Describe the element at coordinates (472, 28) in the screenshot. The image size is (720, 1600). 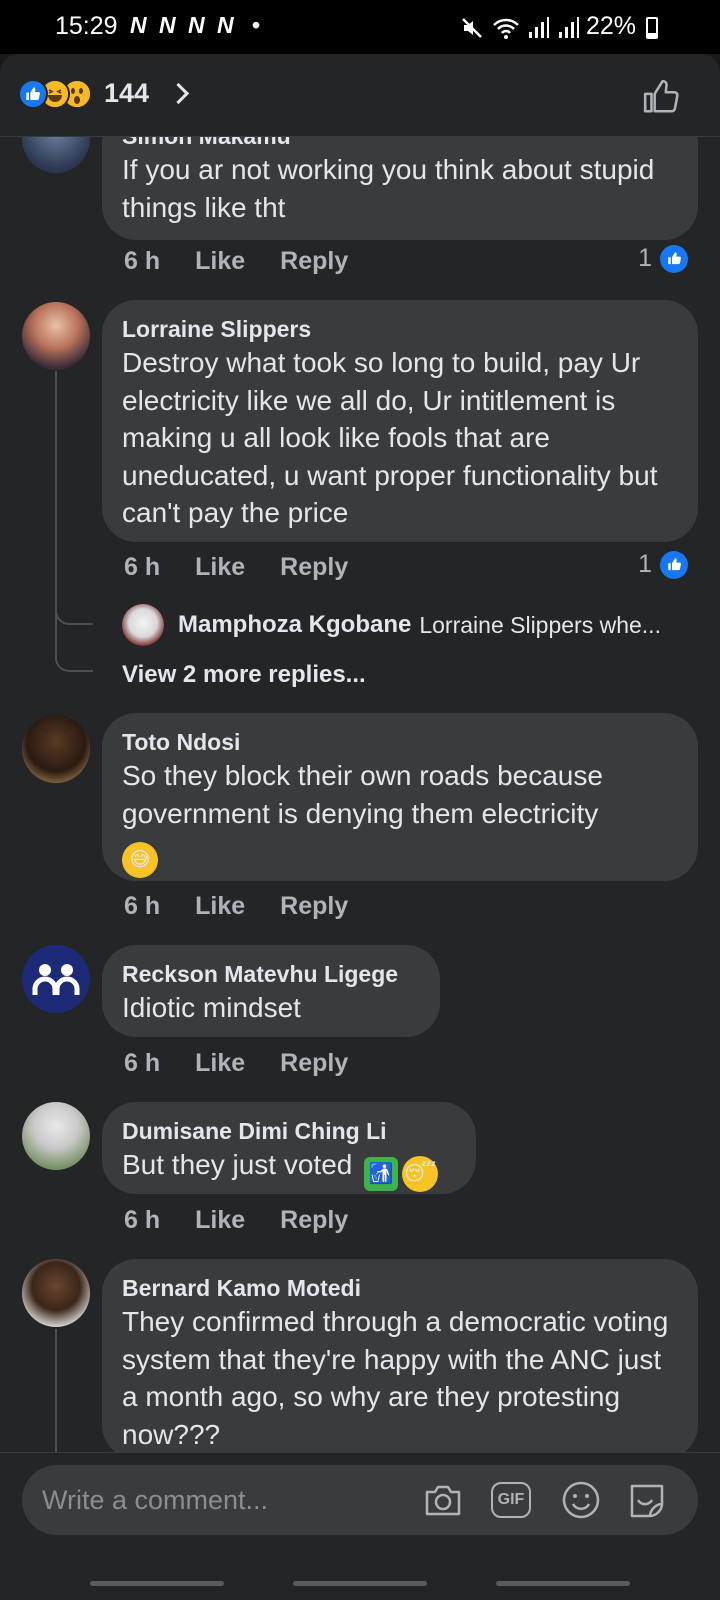
I see `mute-icon` at that location.